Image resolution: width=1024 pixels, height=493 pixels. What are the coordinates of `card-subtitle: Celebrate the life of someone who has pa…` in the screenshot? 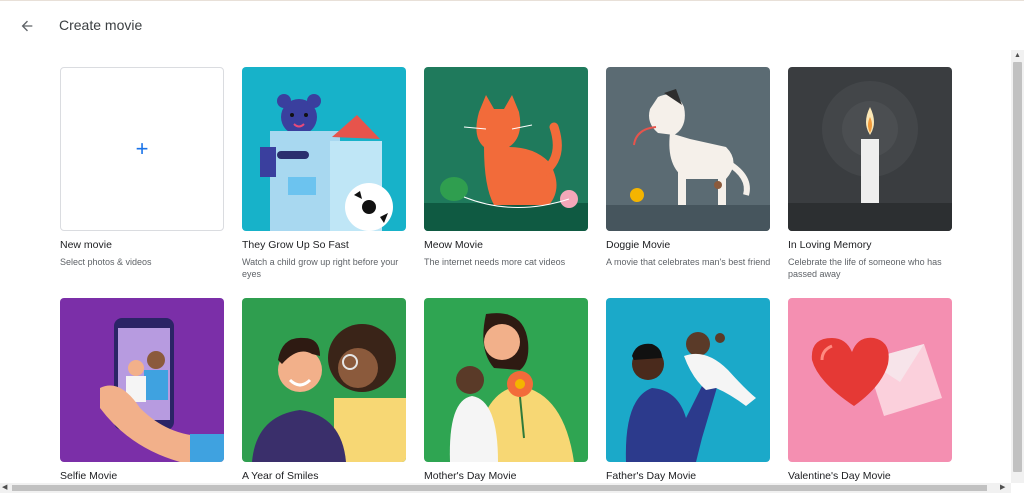 It's located at (865, 268).